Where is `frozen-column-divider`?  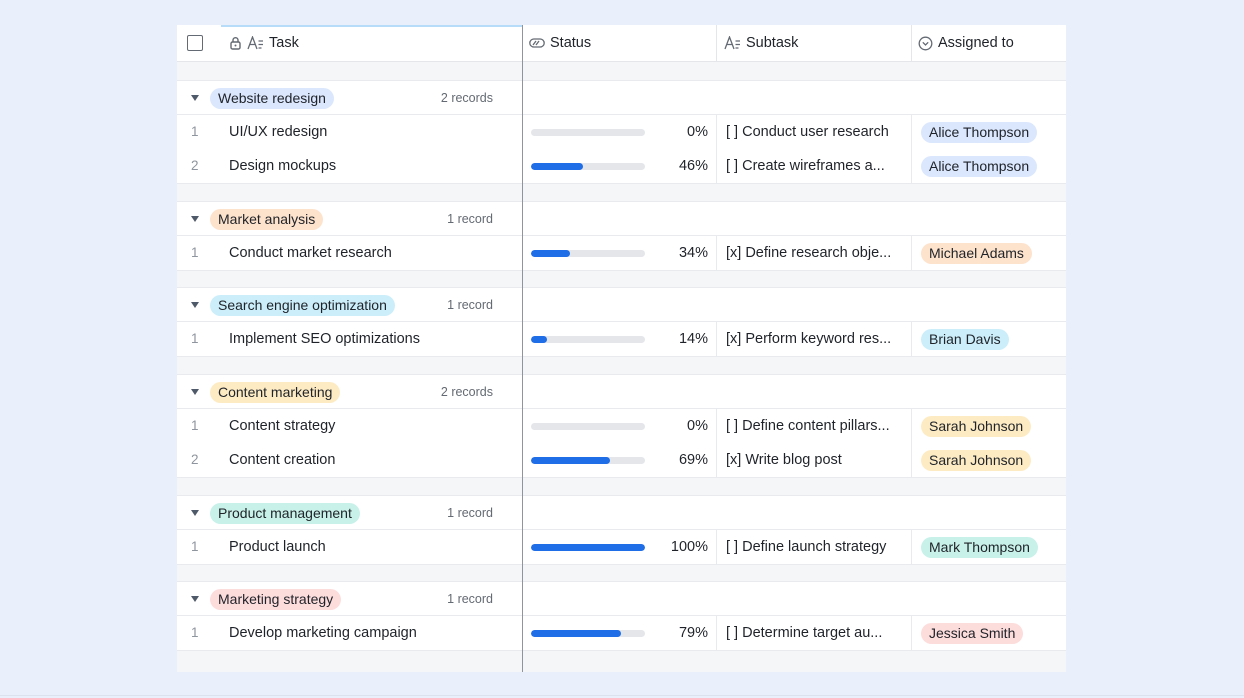 frozen-column-divider is located at coordinates (522, 348).